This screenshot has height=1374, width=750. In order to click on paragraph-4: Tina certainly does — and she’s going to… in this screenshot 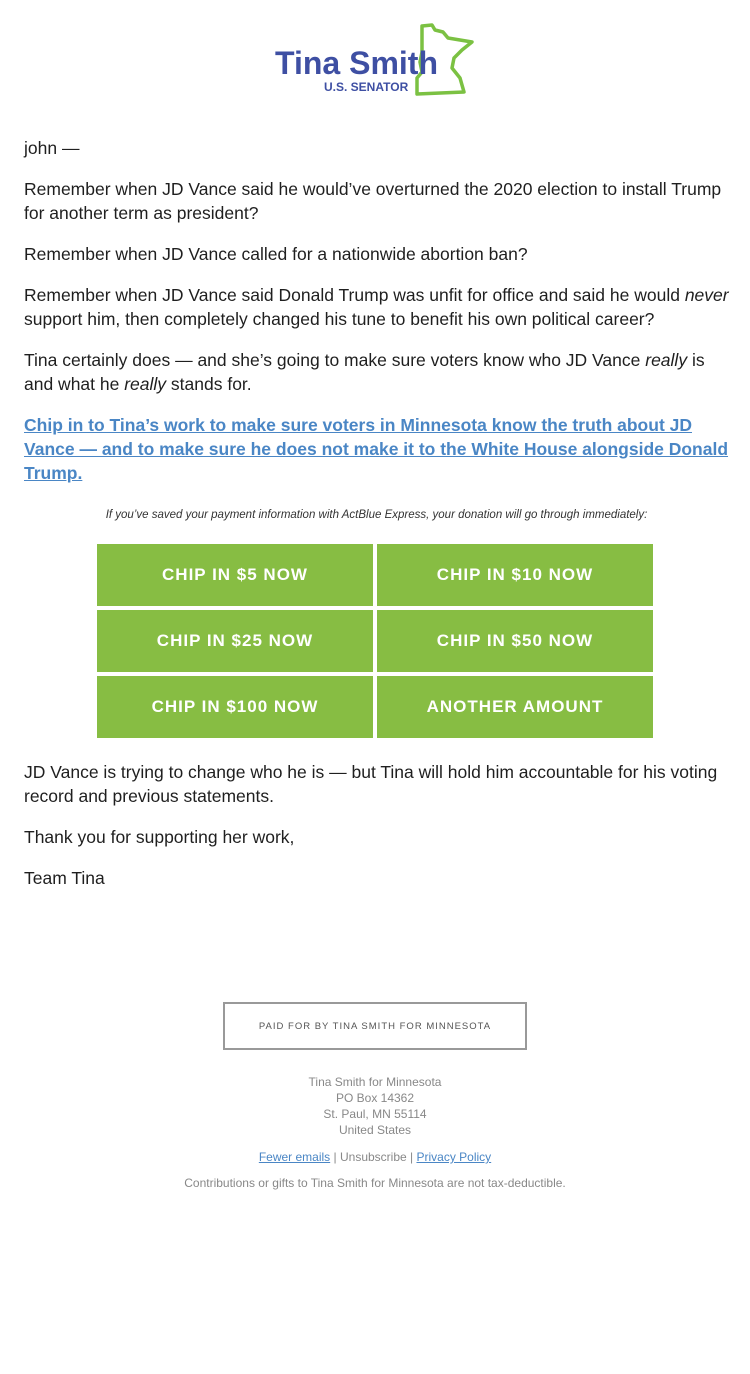, I will do `click(376, 372)`.